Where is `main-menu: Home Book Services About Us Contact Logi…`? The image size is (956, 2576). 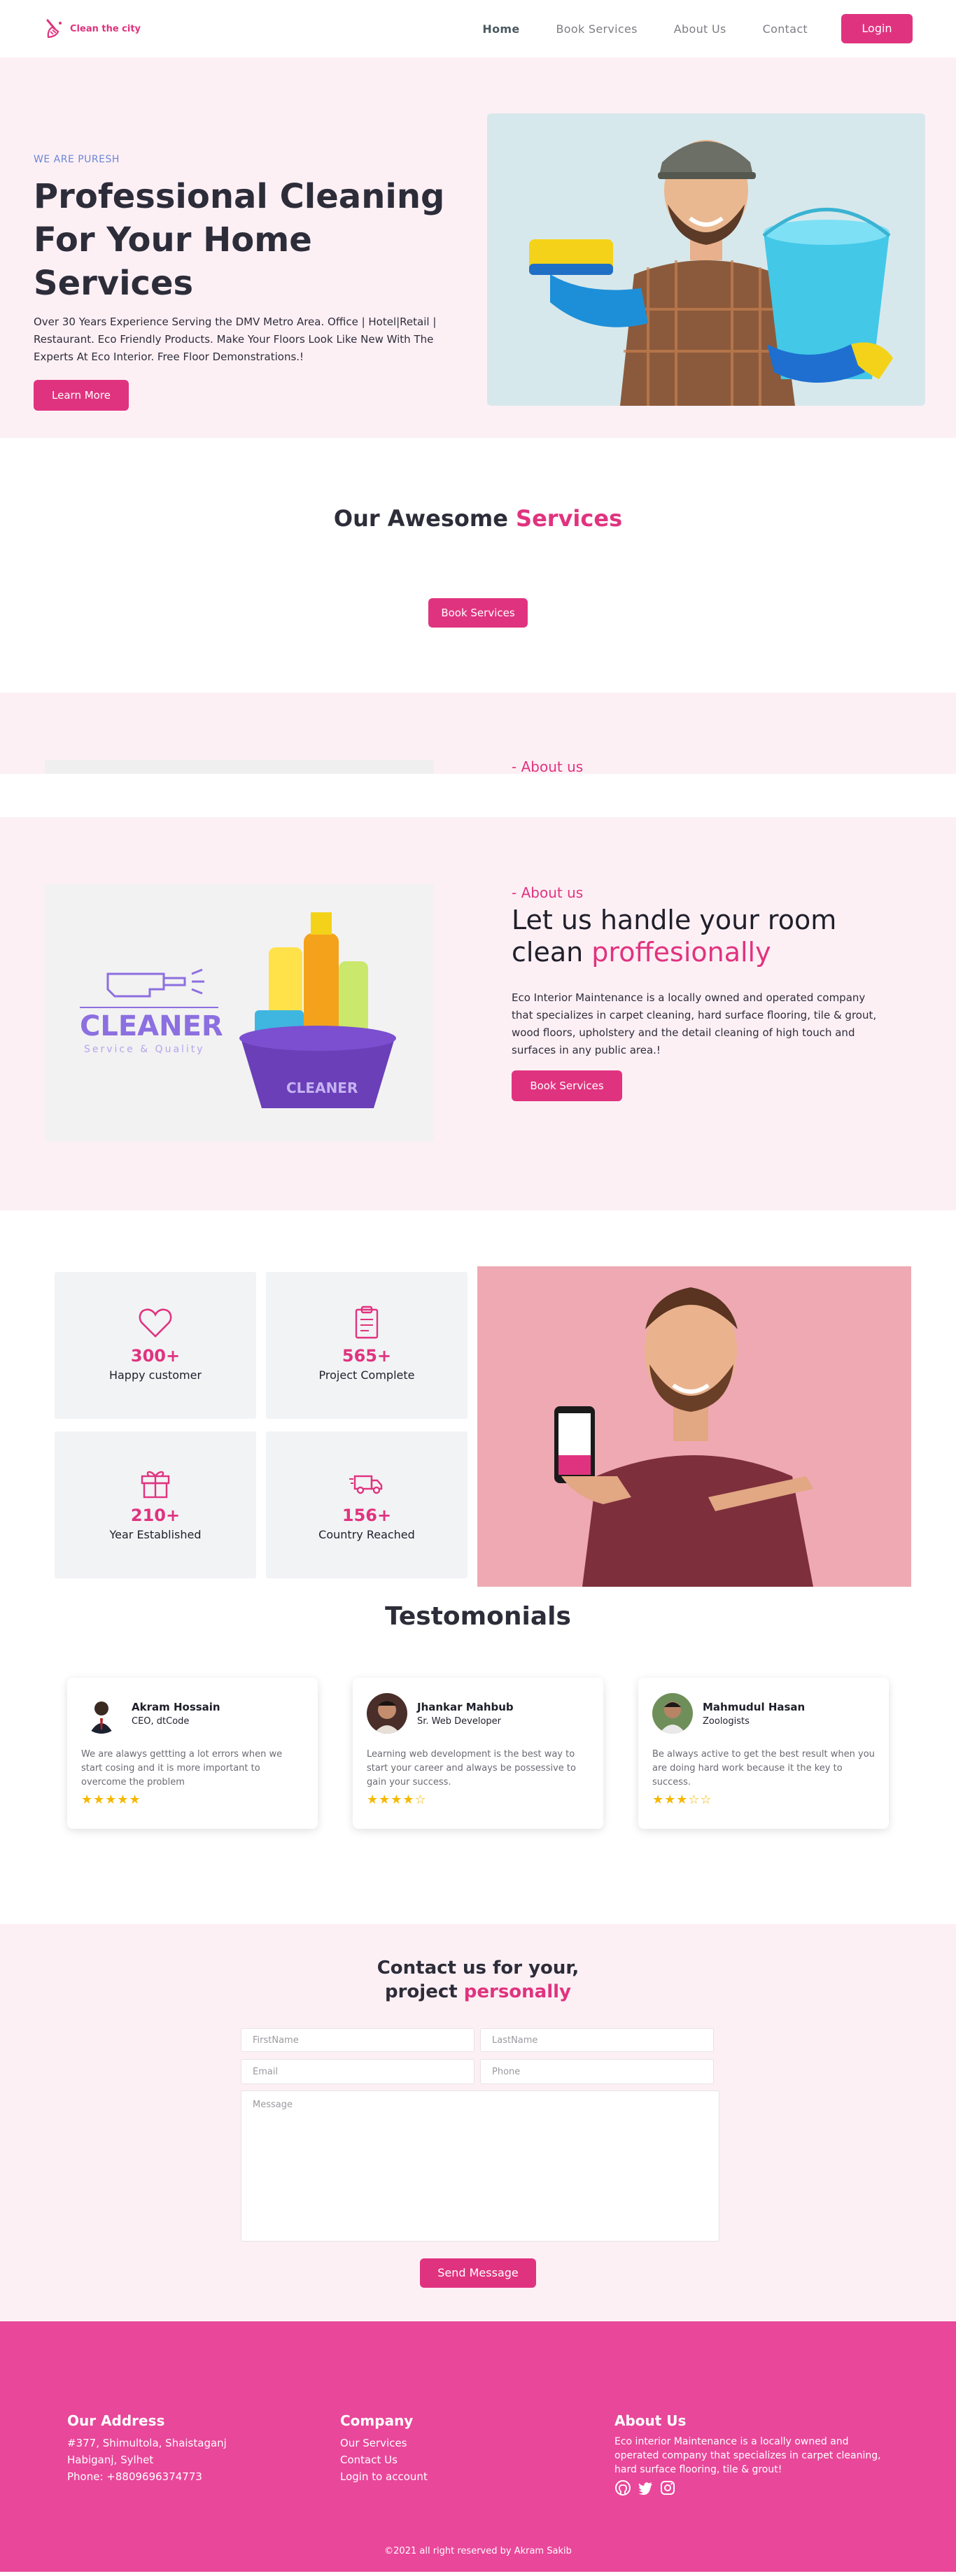 main-menu: Home Book Services About Us Contact Logi… is located at coordinates (679, 28).